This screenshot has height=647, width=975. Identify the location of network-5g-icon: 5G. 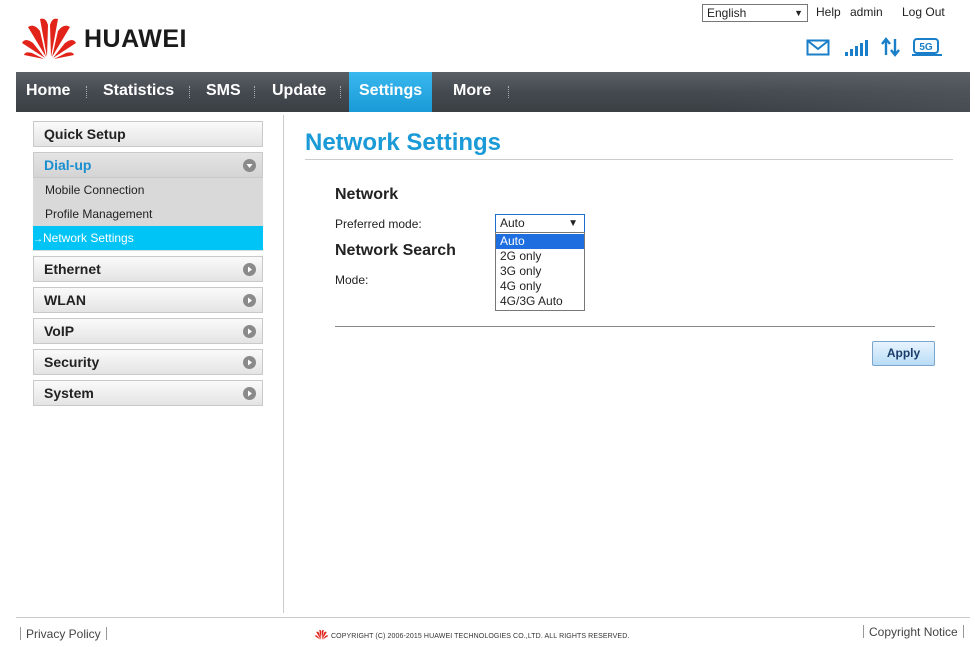
(927, 47).